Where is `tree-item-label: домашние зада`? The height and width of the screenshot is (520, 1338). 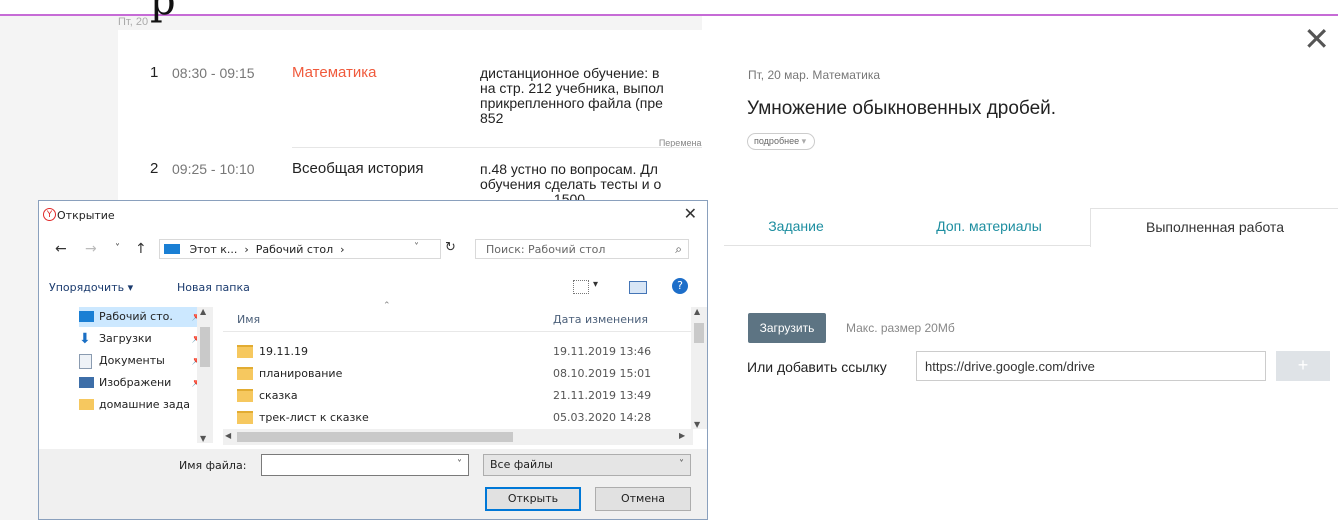 tree-item-label: домашние зада is located at coordinates (144, 404).